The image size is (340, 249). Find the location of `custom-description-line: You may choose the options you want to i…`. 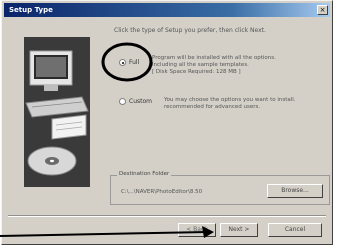

custom-description-line: You may choose the options you want to i… is located at coordinates (230, 100).